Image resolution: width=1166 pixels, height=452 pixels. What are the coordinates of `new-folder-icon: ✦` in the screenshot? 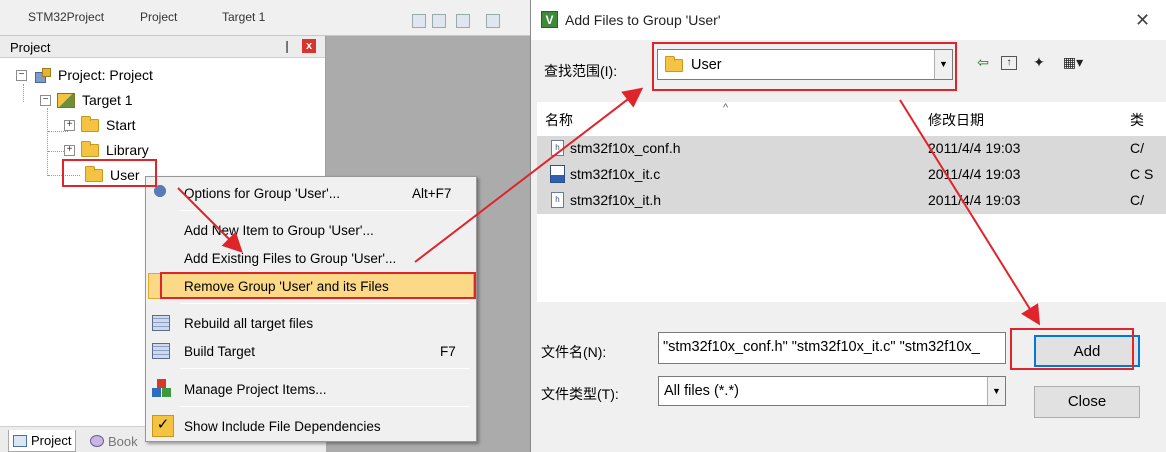 It's located at (1039, 63).